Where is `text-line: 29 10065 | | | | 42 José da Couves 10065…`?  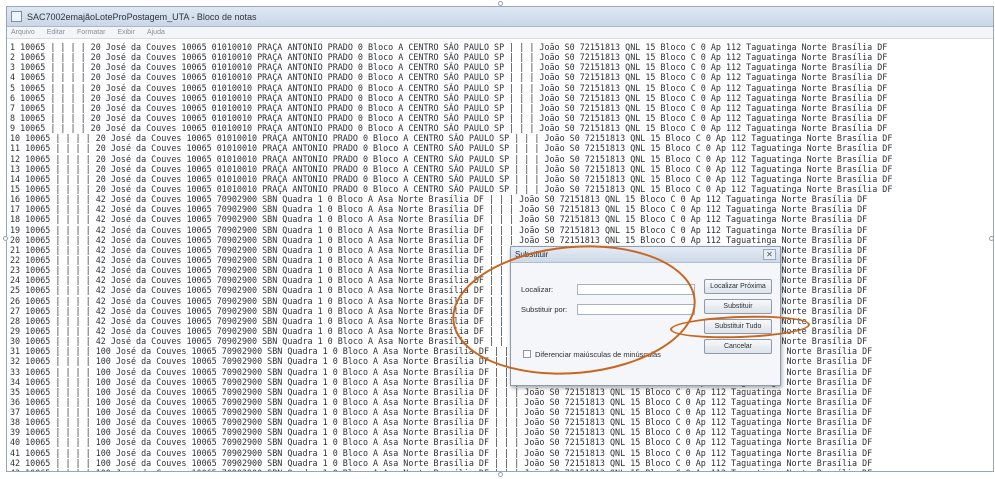
text-line: 29 10065 | | | | 42 José da Couves 10065… is located at coordinates (439, 330).